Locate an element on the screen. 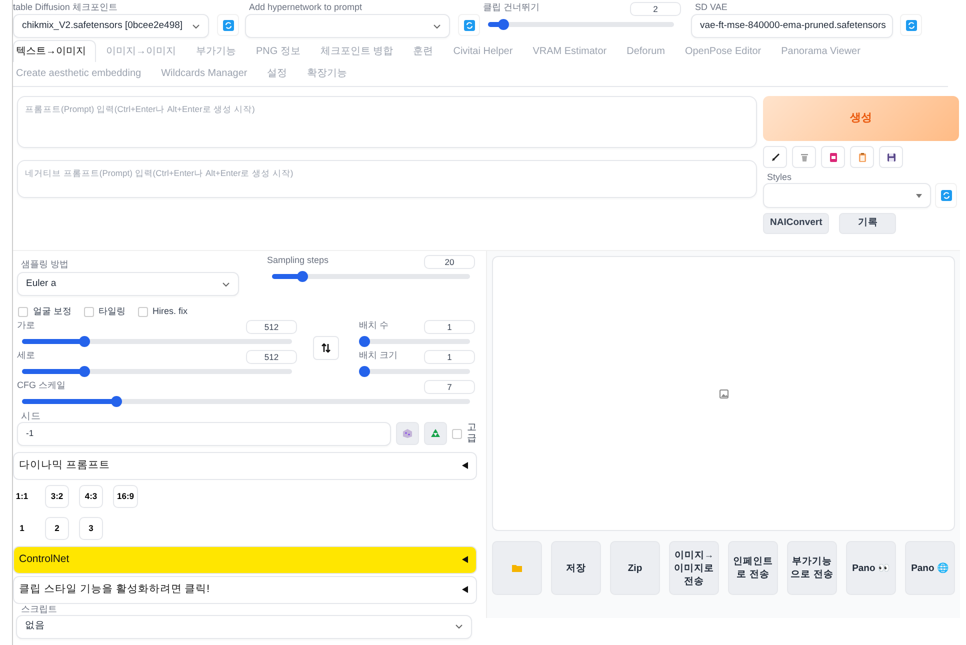  button: Pano 🌐 is located at coordinates (930, 568).